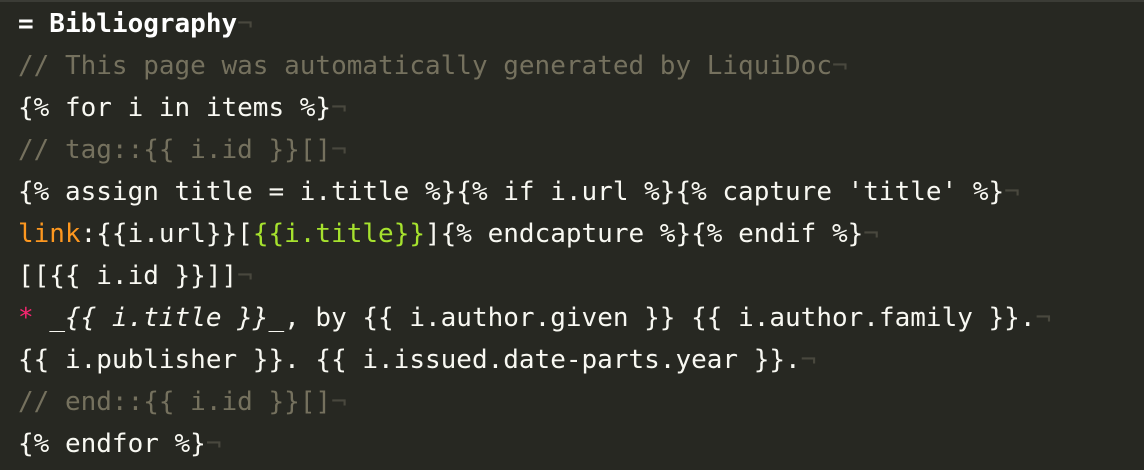  What do you see at coordinates (572, 402) in the screenshot?
I see `code-line-10: // end::{{ i.id }}[]¬` at bounding box center [572, 402].